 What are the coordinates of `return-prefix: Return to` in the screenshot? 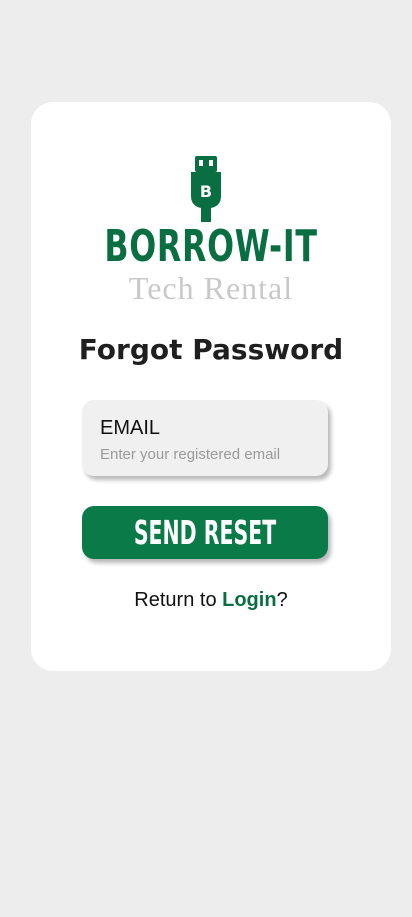 It's located at (178, 600).